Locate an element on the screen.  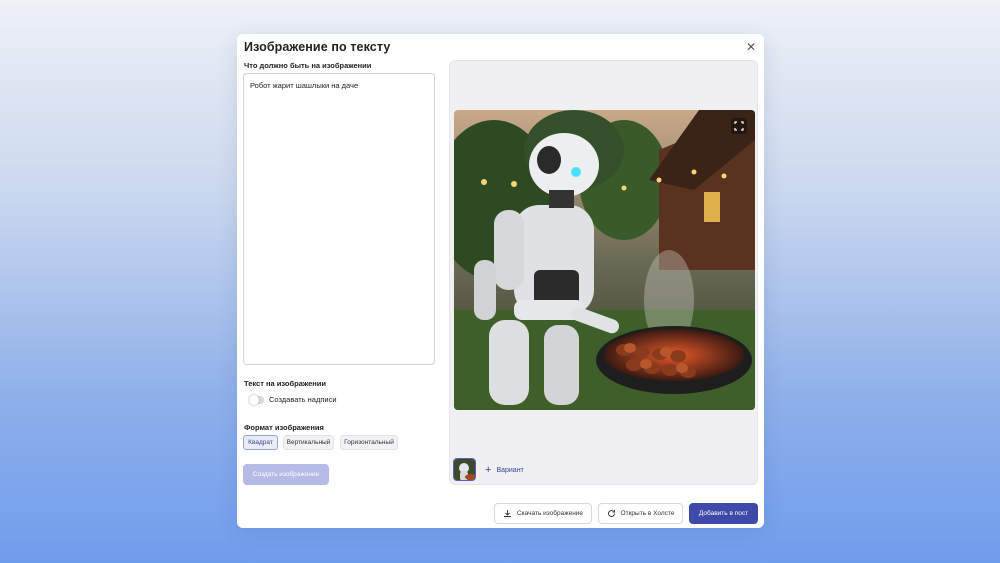
refresh-icon is located at coordinates (611, 513).